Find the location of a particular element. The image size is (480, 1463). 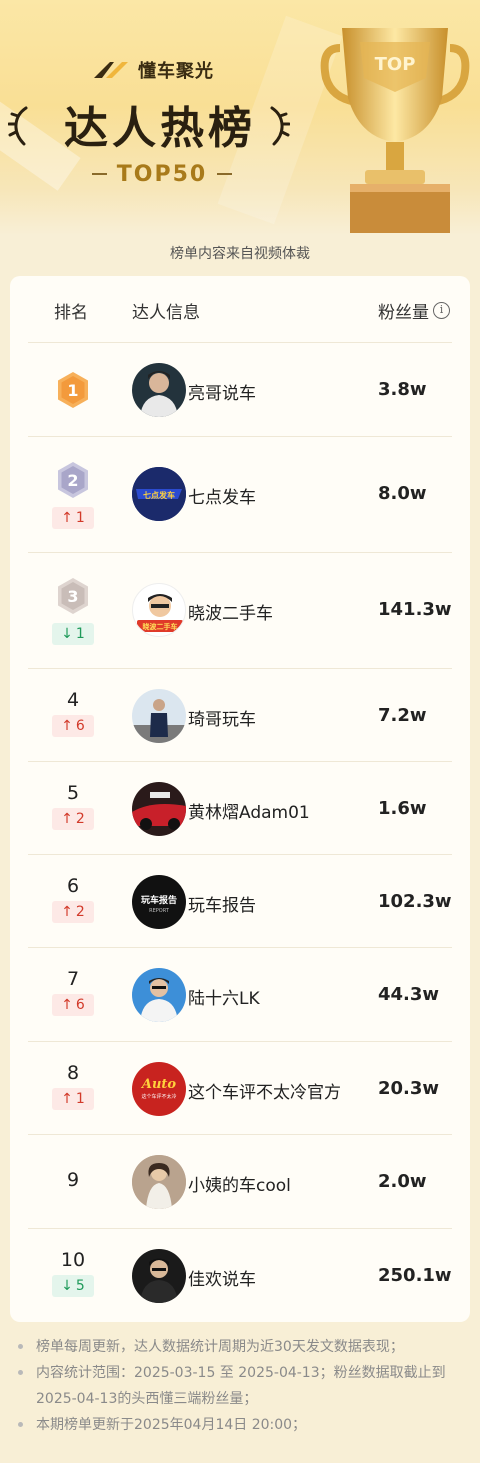

creator-name: 玩车报告 is located at coordinates (222, 903).